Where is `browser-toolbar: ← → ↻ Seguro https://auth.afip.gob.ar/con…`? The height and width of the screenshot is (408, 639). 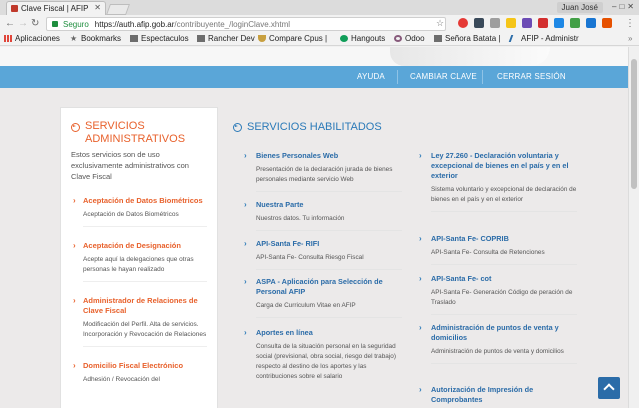
browser-toolbar: ← → ↻ Seguro https://auth.afip.gob.ar/con… is located at coordinates (319, 24).